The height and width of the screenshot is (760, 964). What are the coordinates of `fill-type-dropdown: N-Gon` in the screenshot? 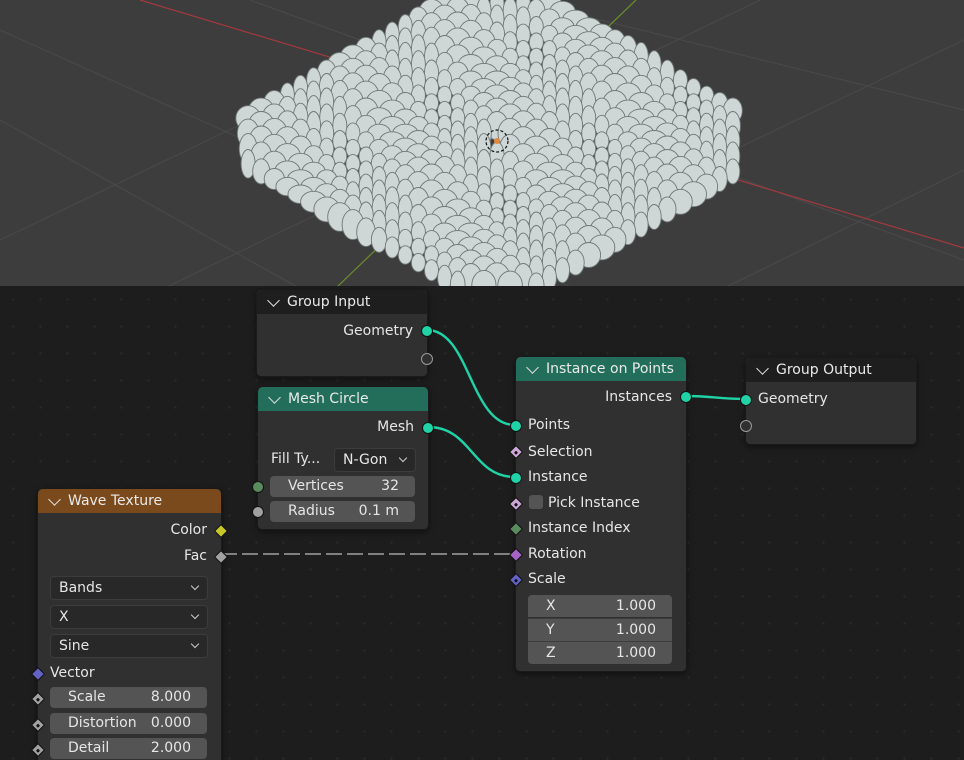 It's located at (375, 460).